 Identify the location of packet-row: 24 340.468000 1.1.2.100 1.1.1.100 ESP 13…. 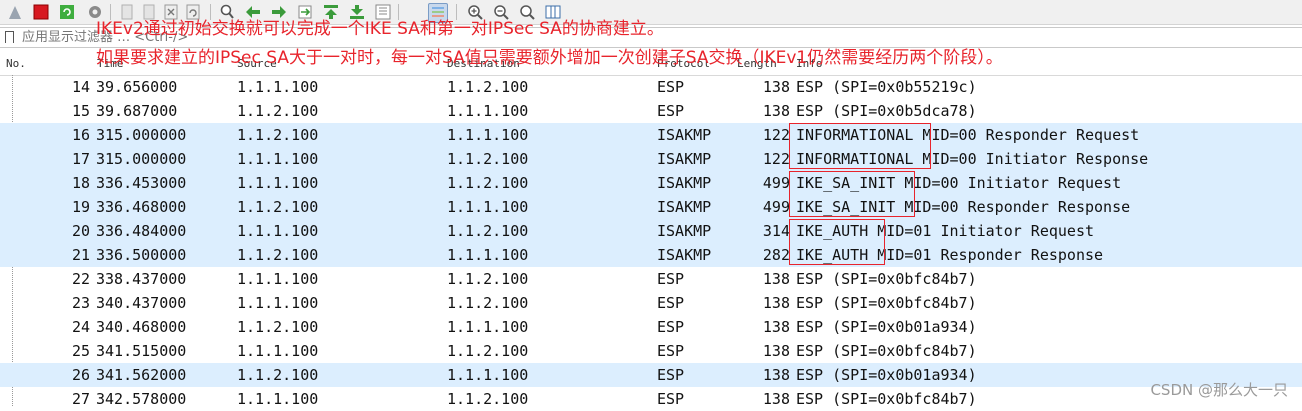
(651, 327).